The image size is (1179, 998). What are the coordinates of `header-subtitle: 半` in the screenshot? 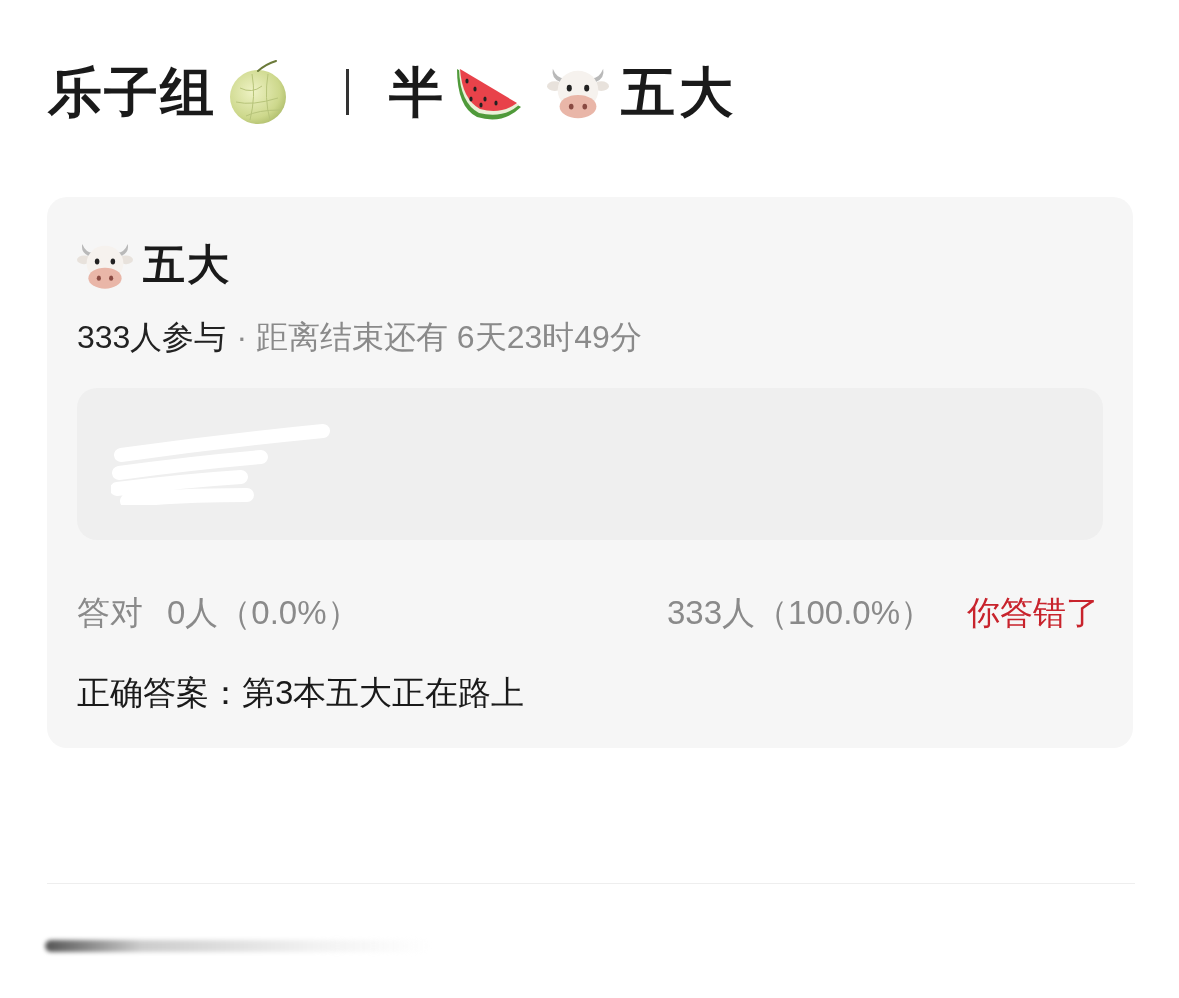 It's located at (416, 92).